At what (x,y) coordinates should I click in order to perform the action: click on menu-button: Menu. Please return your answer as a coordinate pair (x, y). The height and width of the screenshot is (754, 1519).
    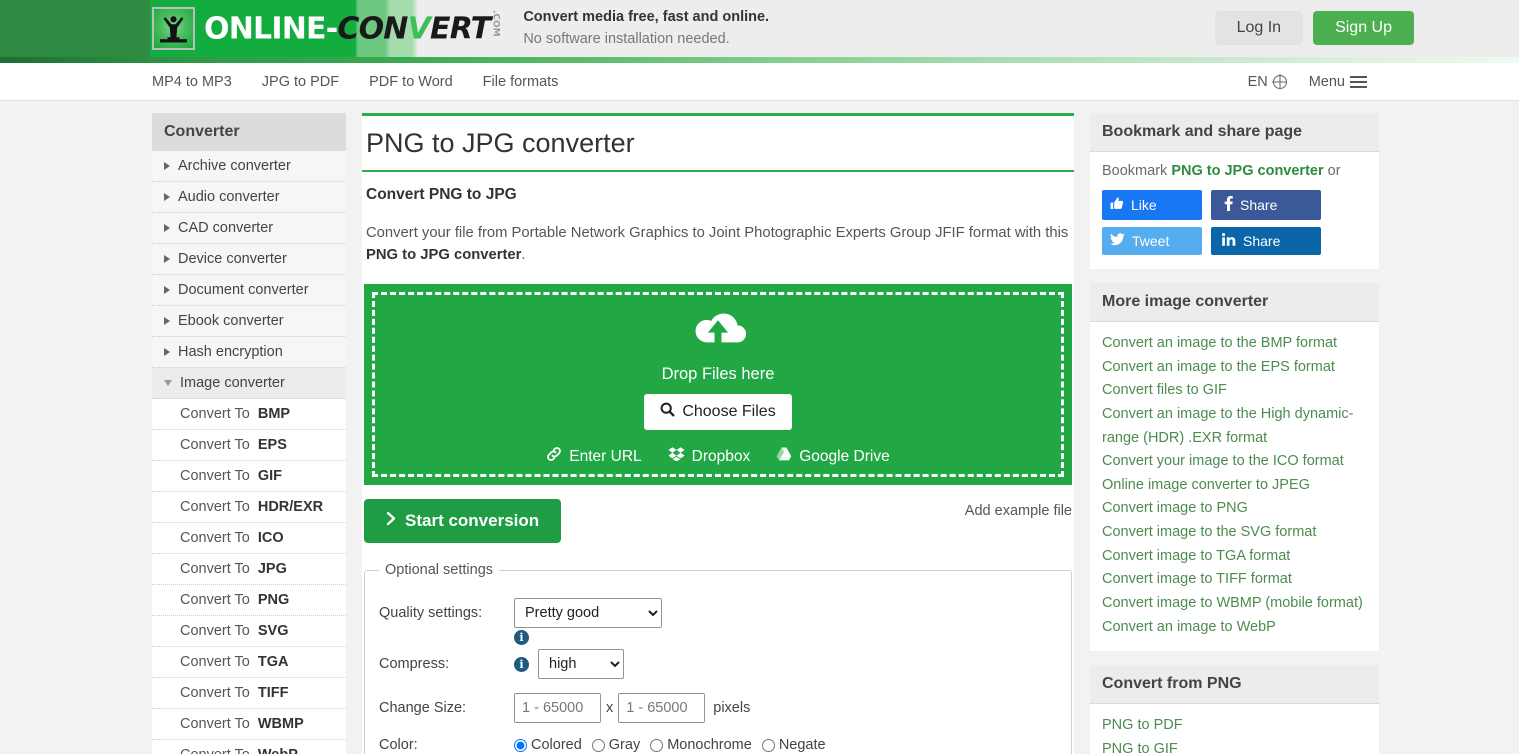
    Looking at the image, I should click on (1338, 82).